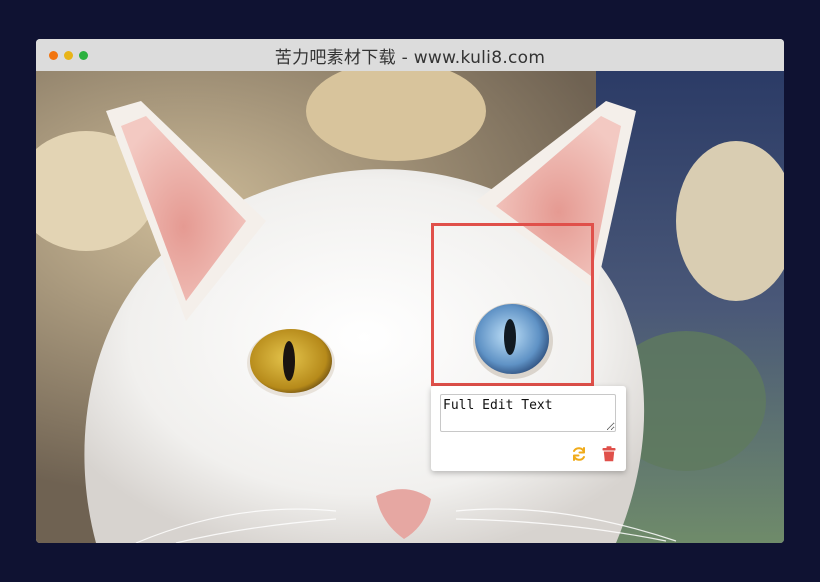 The image size is (820, 582). I want to click on window-controls, so click(68, 55).